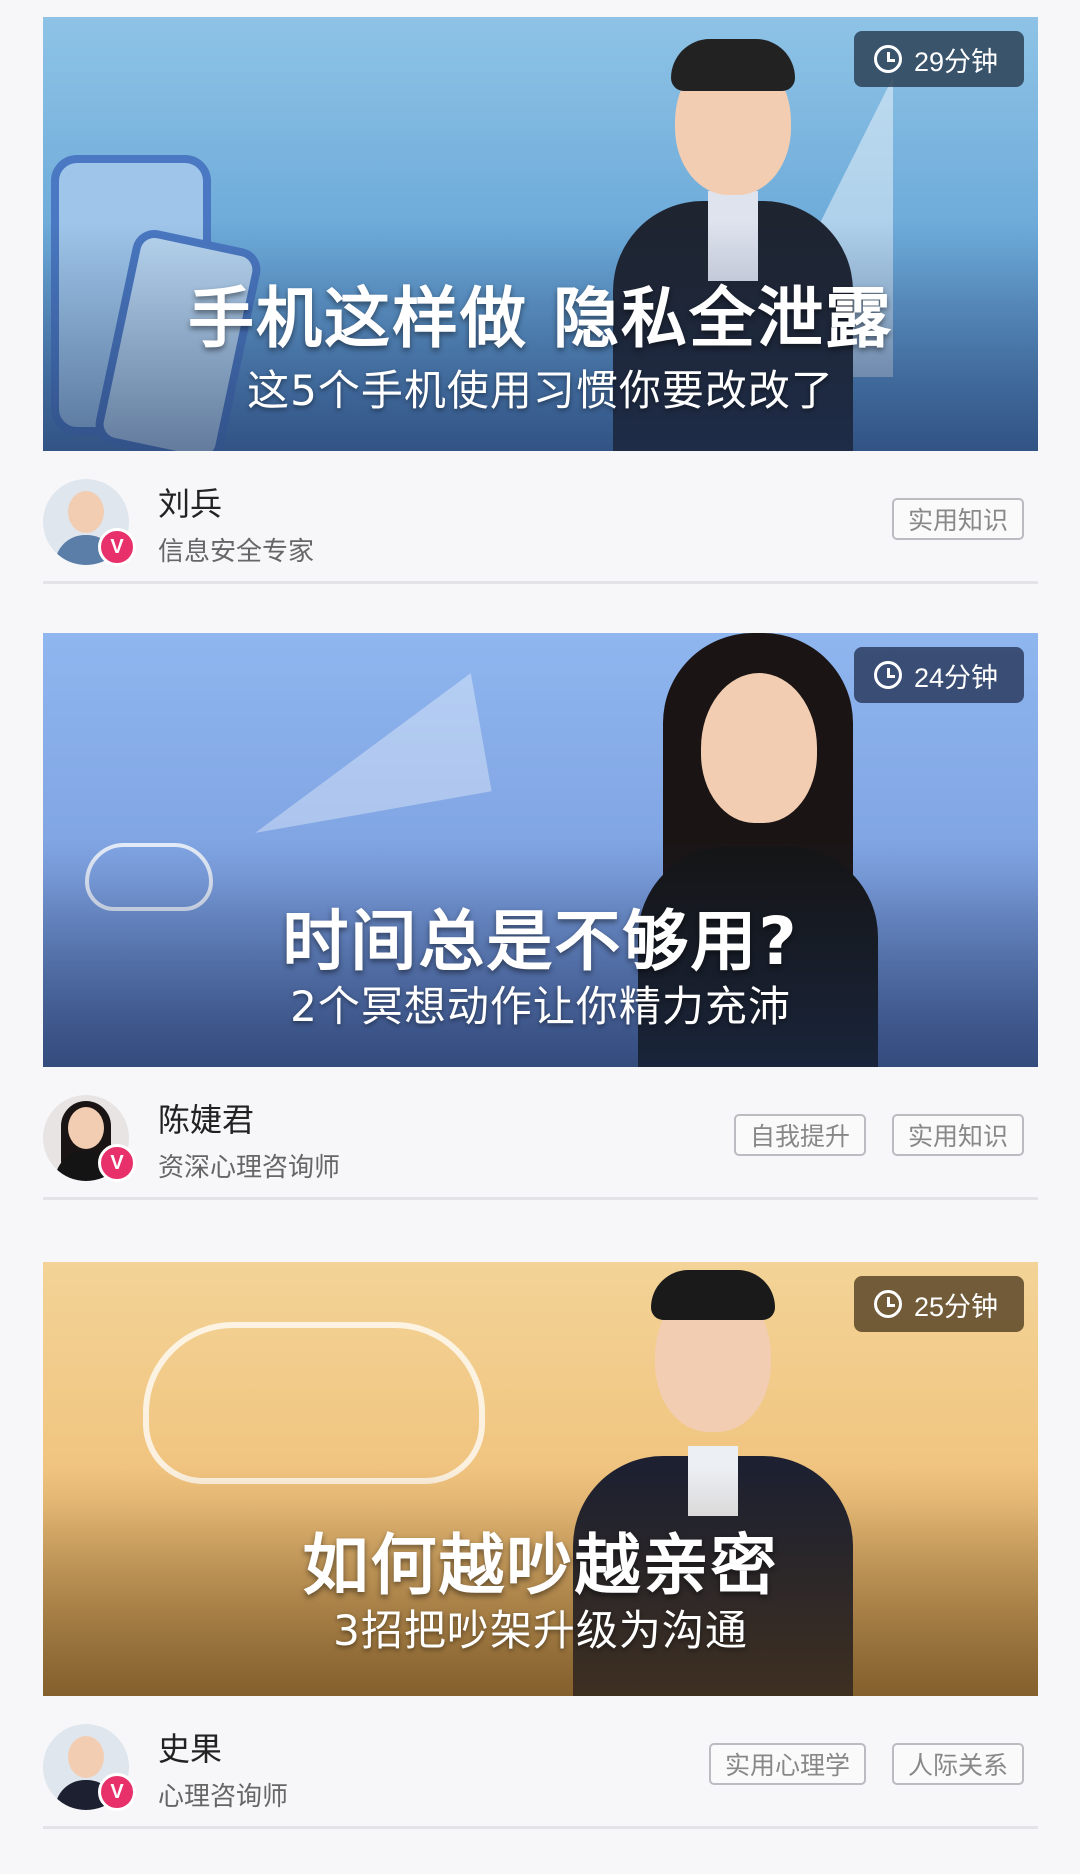 Image resolution: width=1080 pixels, height=1874 pixels. I want to click on duration-text: 24分钟, so click(956, 677).